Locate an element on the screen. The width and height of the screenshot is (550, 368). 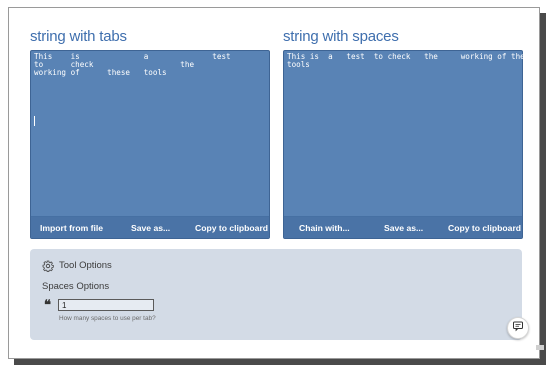
output-copy-to-clipboard-button: Copy to clipboard is located at coordinates (484, 228).